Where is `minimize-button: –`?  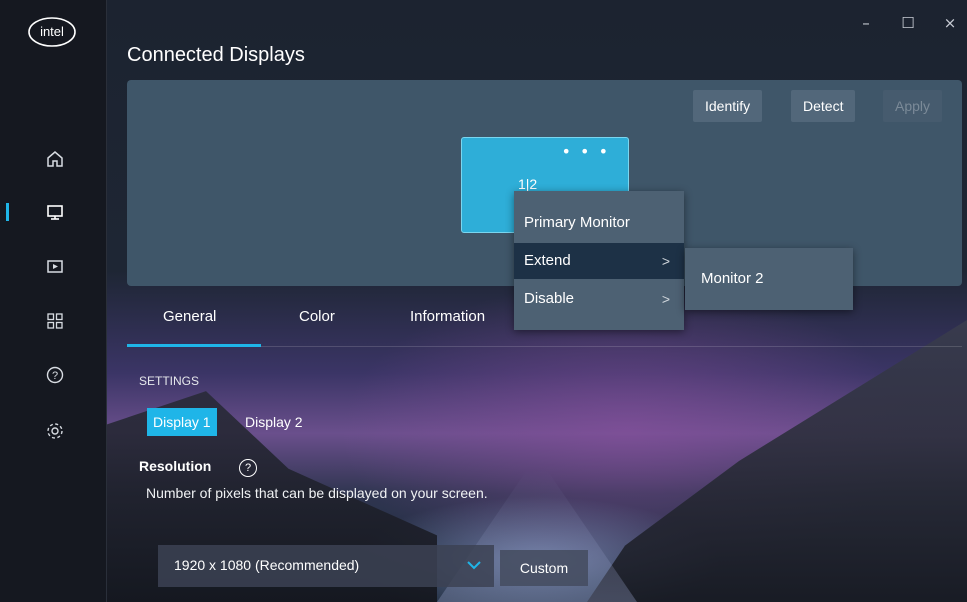
minimize-button: – is located at coordinates (866, 23).